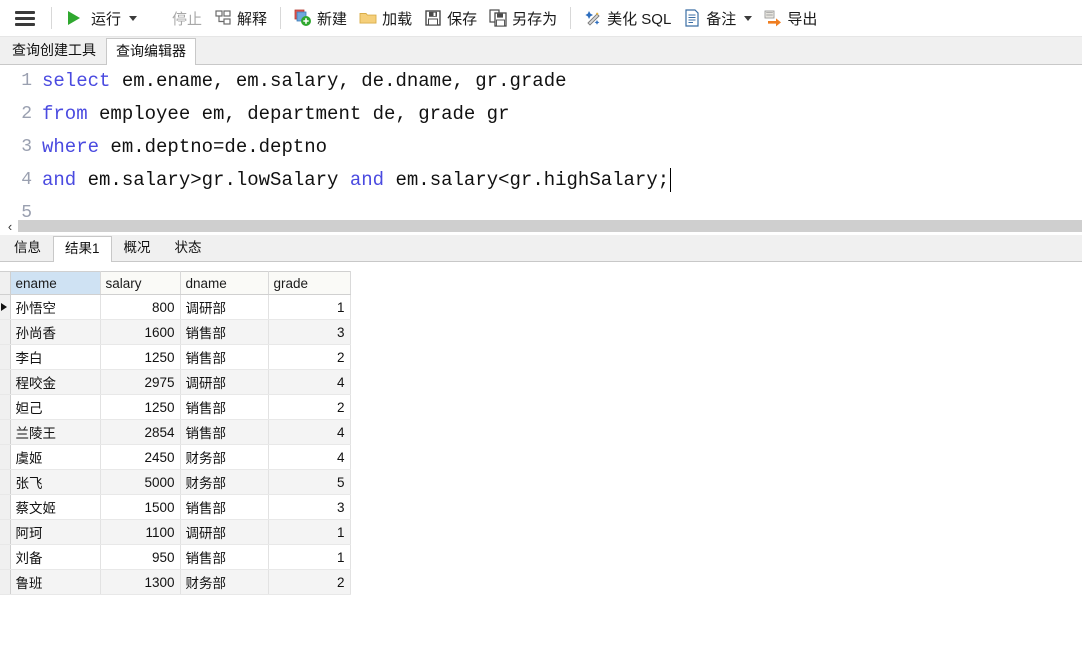 Image resolution: width=1082 pixels, height=654 pixels. I want to click on cell-ename: 蔡文姬, so click(55, 507).